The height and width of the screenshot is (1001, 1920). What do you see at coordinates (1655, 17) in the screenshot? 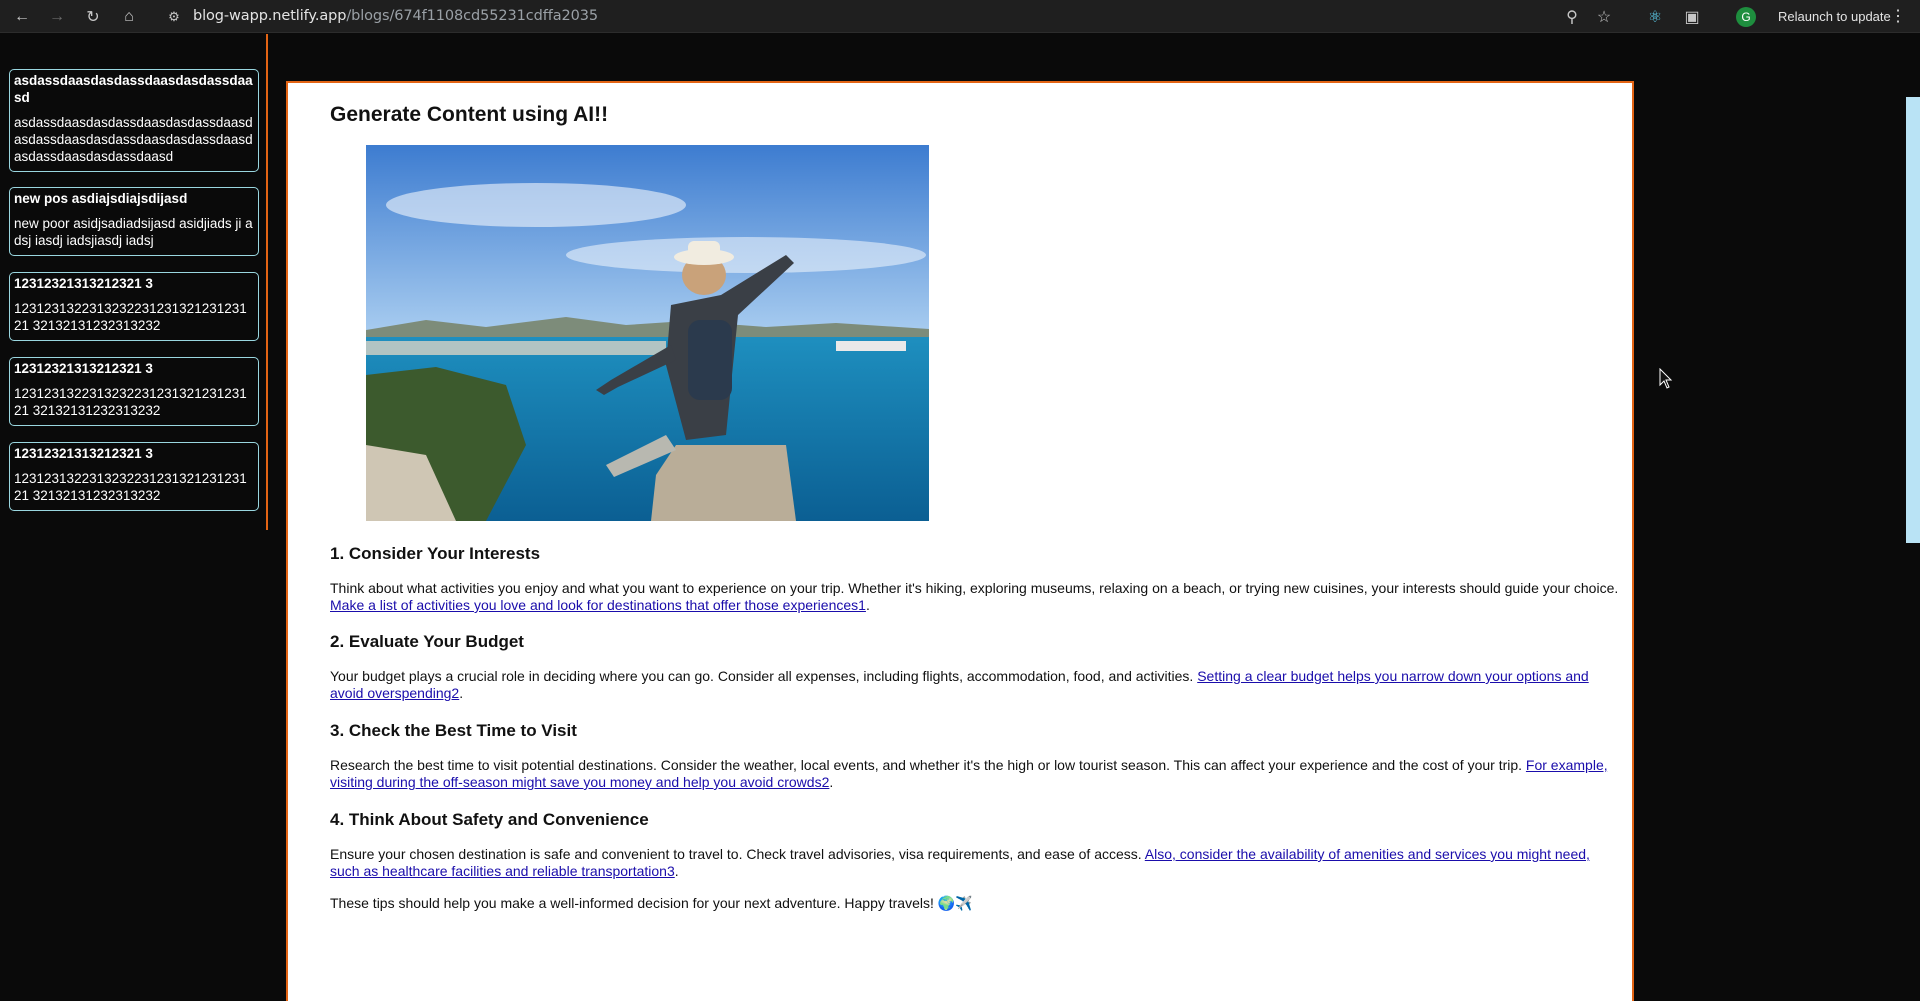
I see `react-devtools-icon: ⚛` at bounding box center [1655, 17].